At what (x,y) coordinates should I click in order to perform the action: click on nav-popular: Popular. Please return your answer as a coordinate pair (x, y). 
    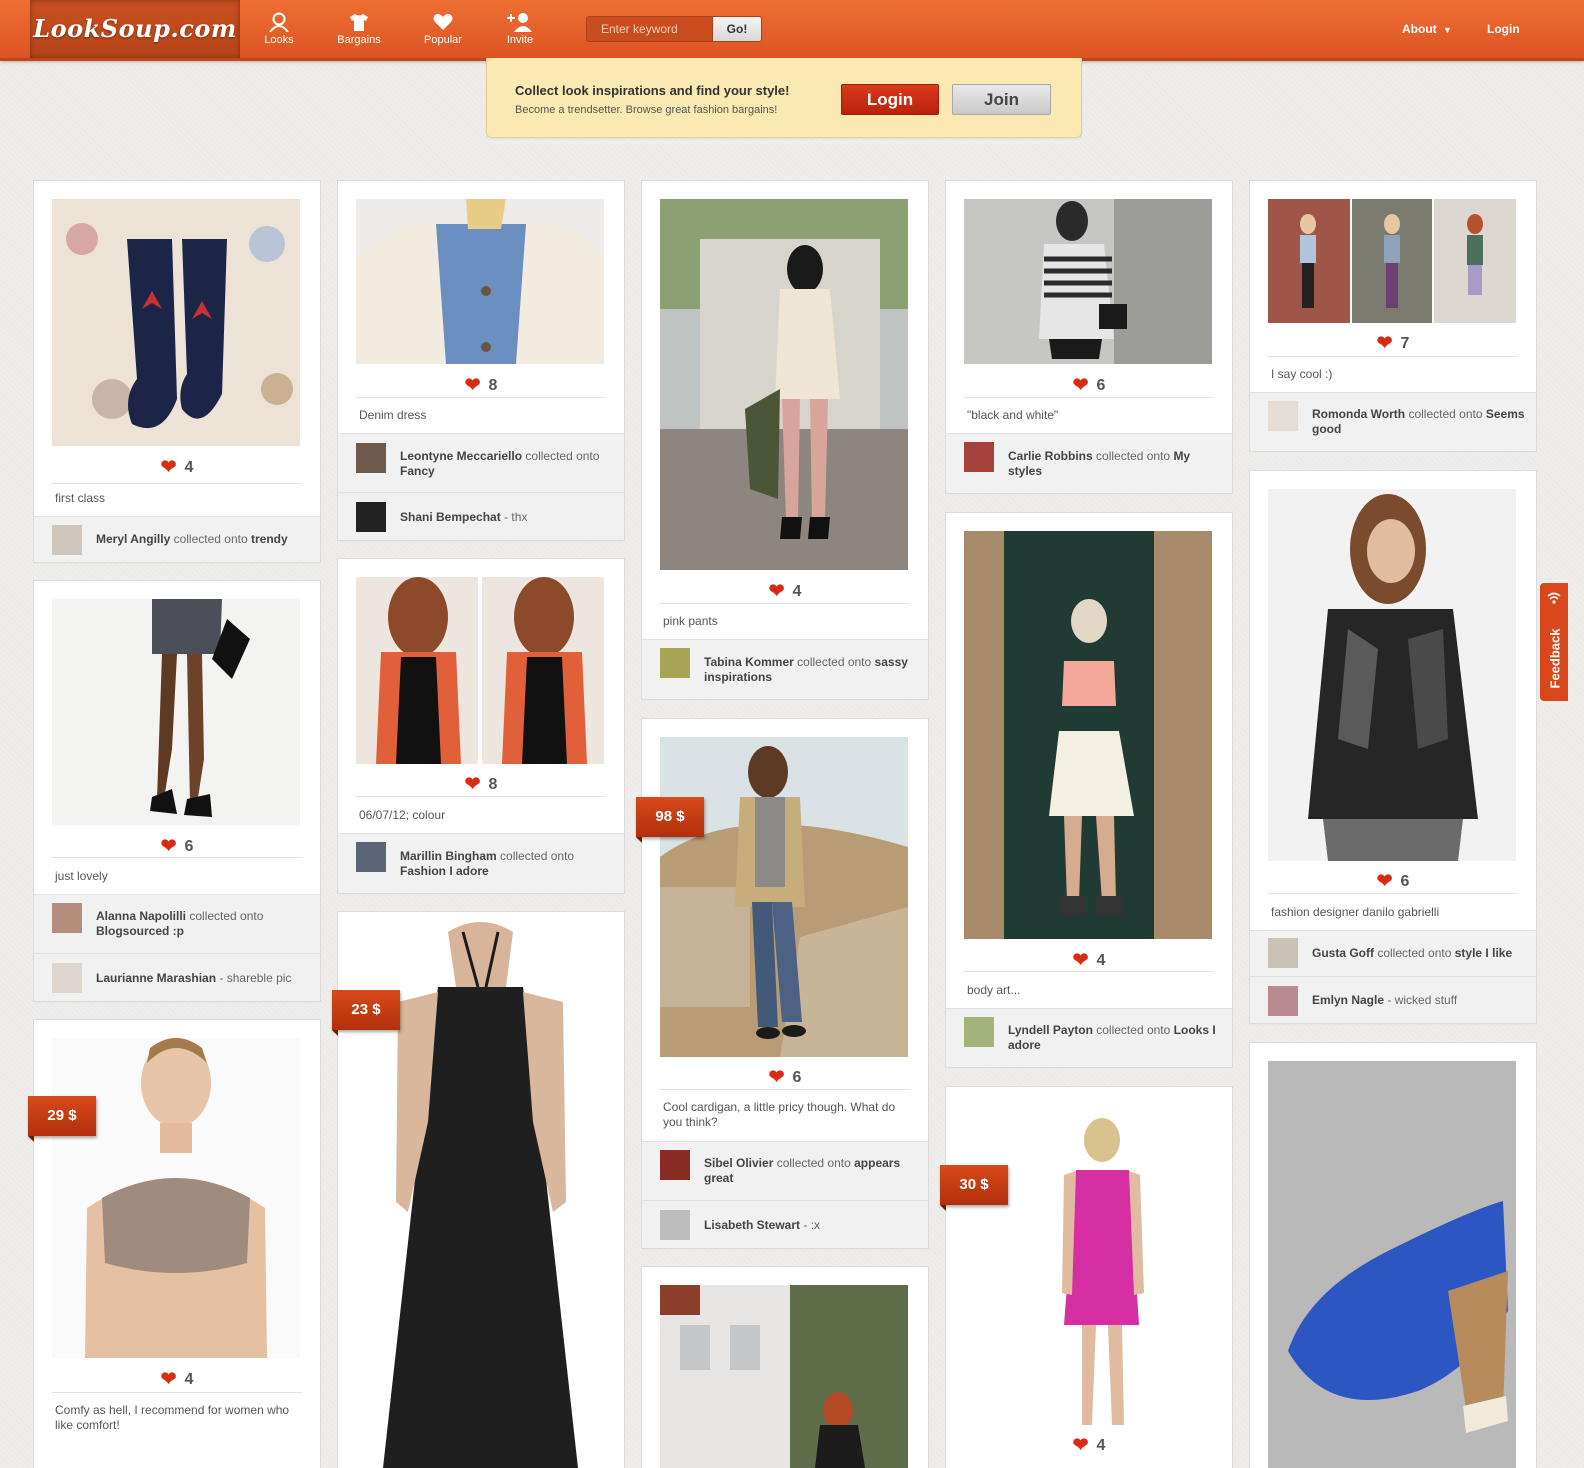
    Looking at the image, I should click on (443, 29).